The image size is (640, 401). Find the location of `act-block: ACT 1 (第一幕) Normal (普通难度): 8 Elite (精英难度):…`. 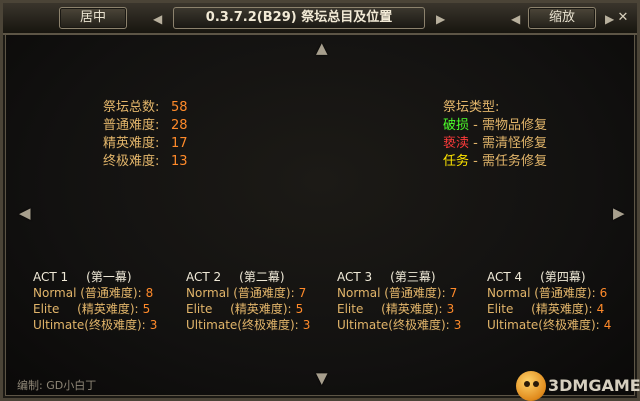

act-block: ACT 1 (第一幕) Normal (普通难度): 8 Elite (精英难度):… is located at coordinates (108, 301).